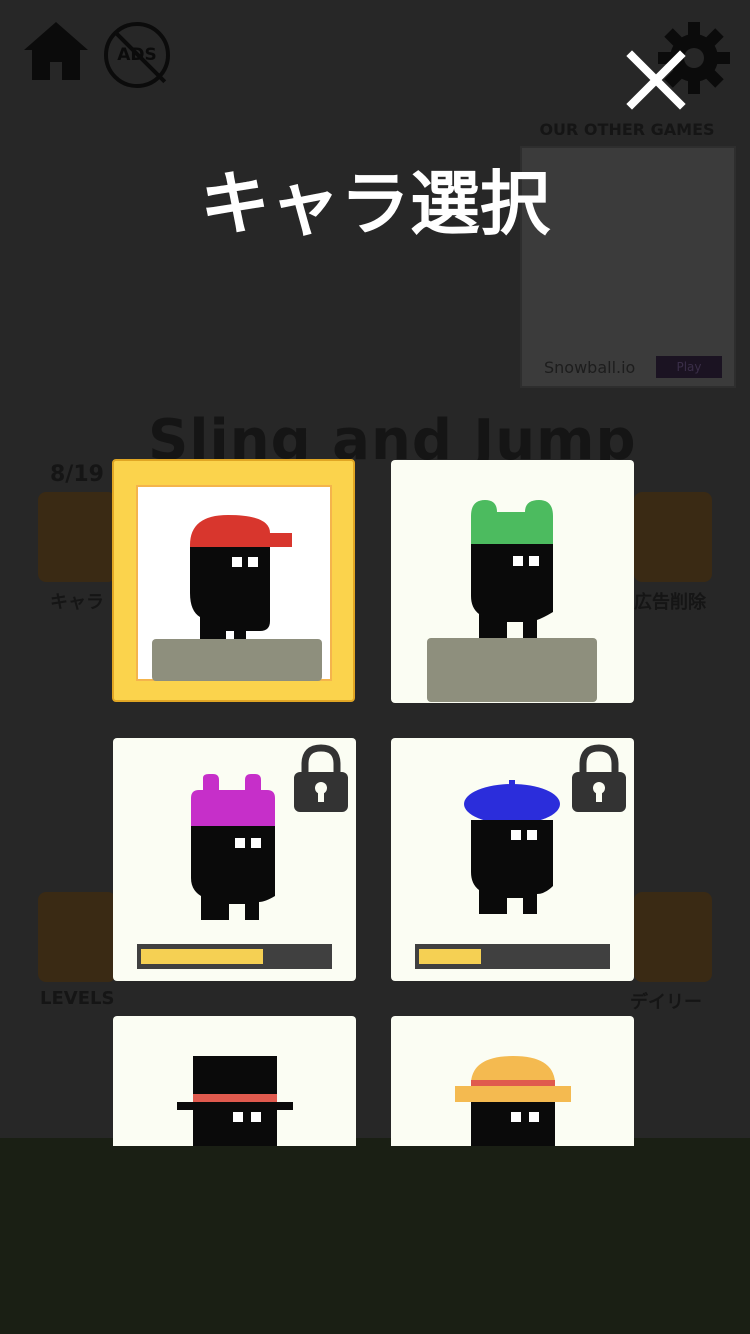 Image resolution: width=750 pixels, height=1334 pixels. I want to click on character-card-bunny-ears, so click(234, 859).